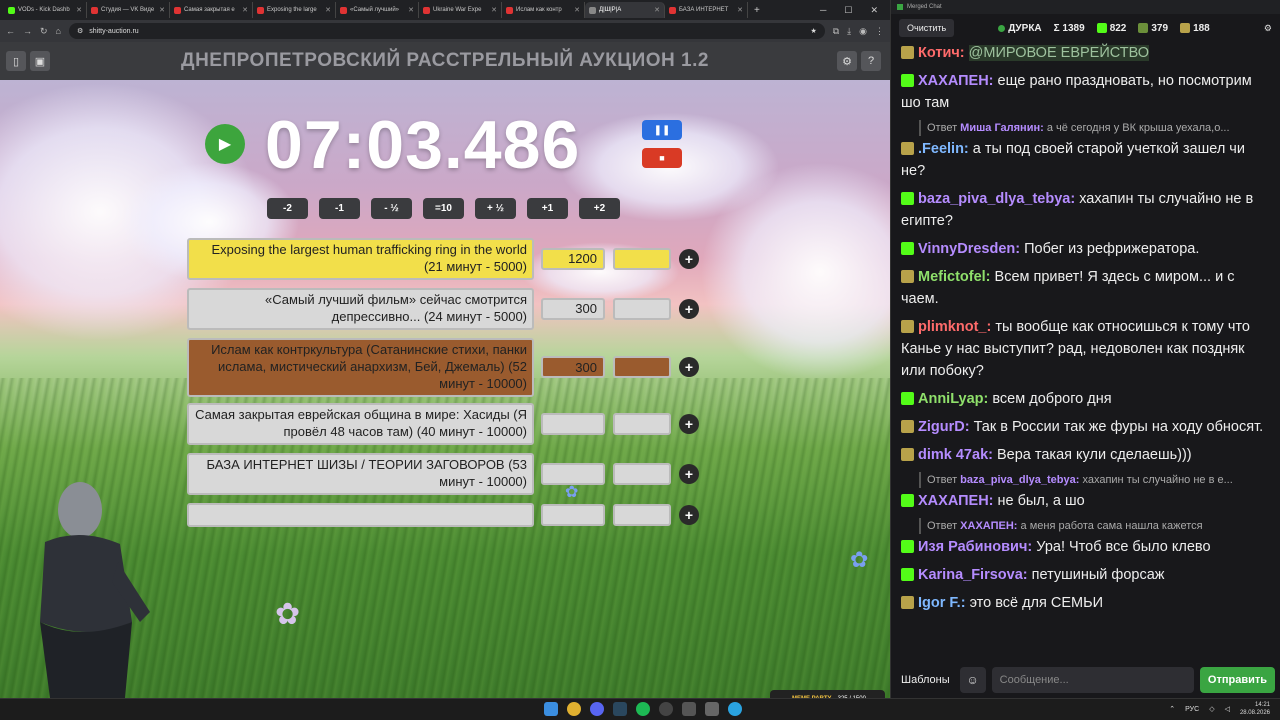  What do you see at coordinates (597, 709) in the screenshot?
I see `discord-icon` at bounding box center [597, 709].